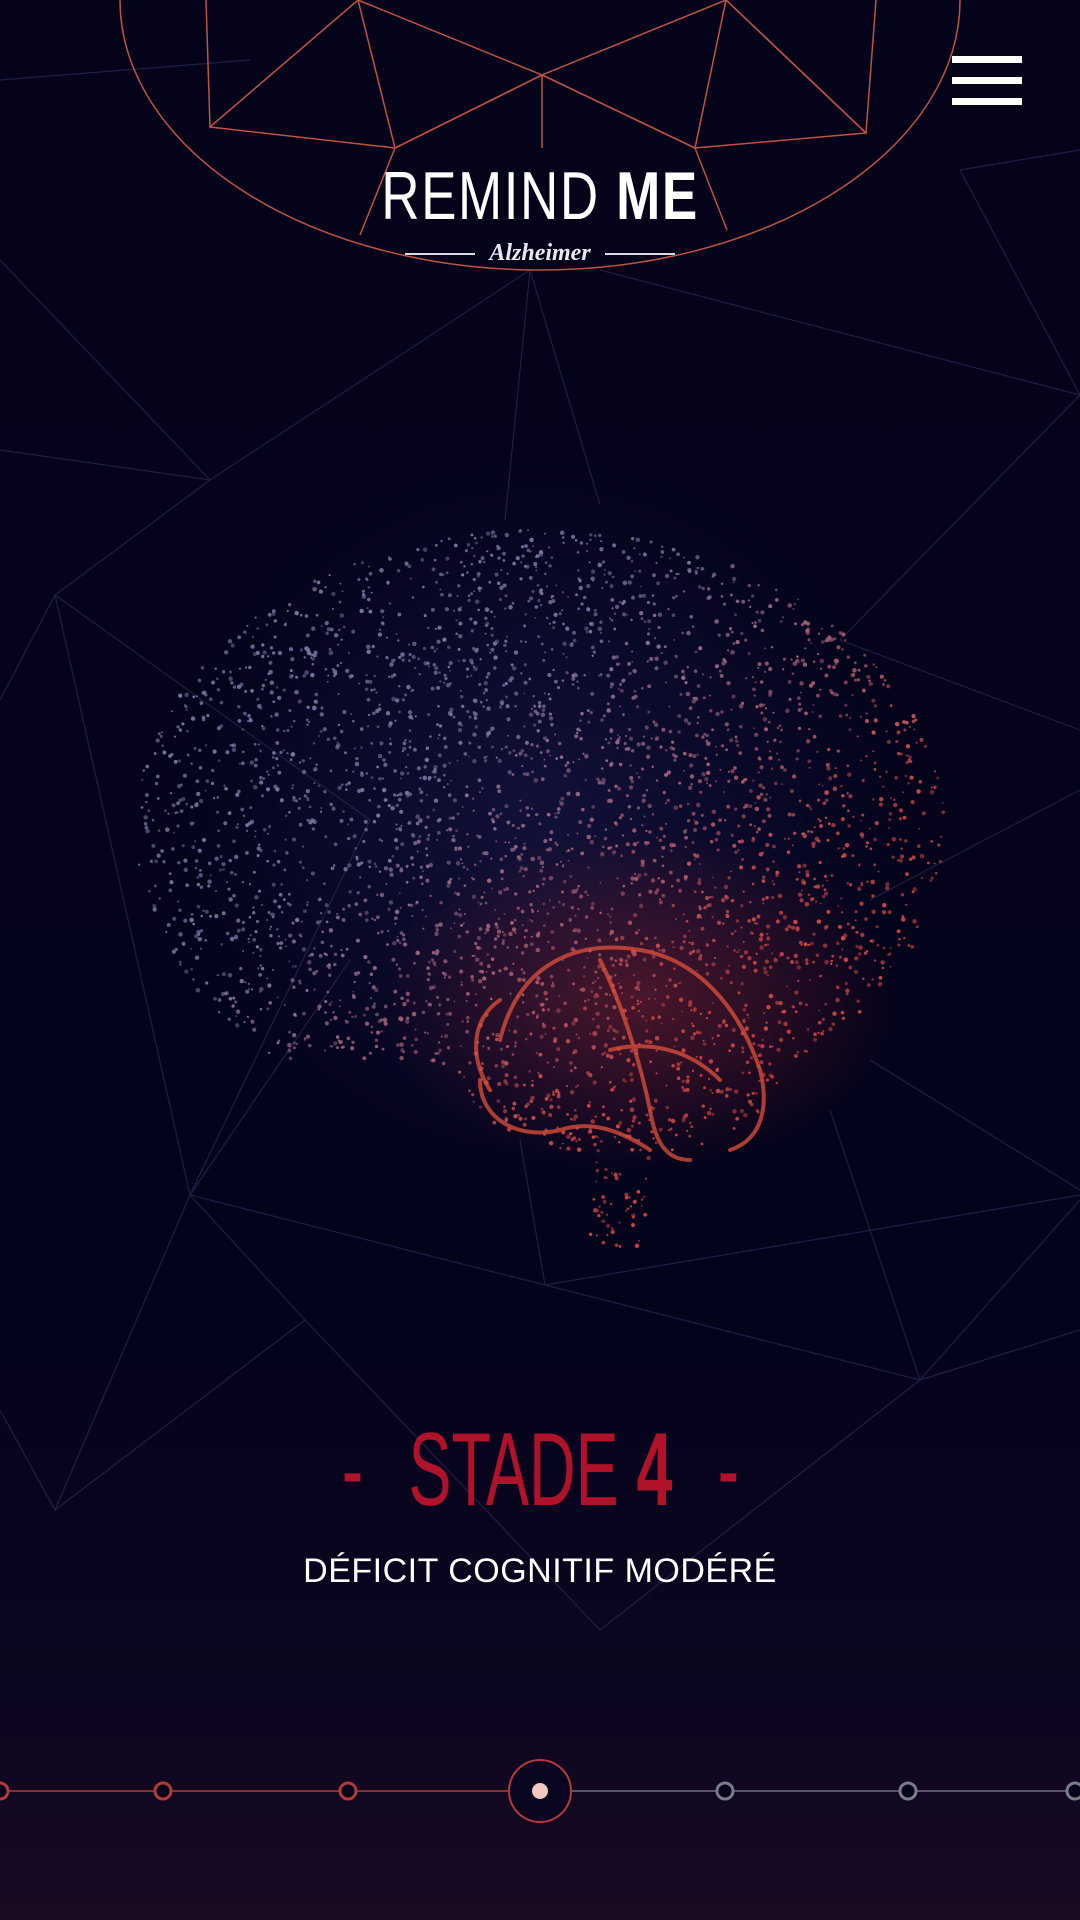  What do you see at coordinates (725, 1791) in the screenshot?
I see `timeline-stage-5-dot` at bounding box center [725, 1791].